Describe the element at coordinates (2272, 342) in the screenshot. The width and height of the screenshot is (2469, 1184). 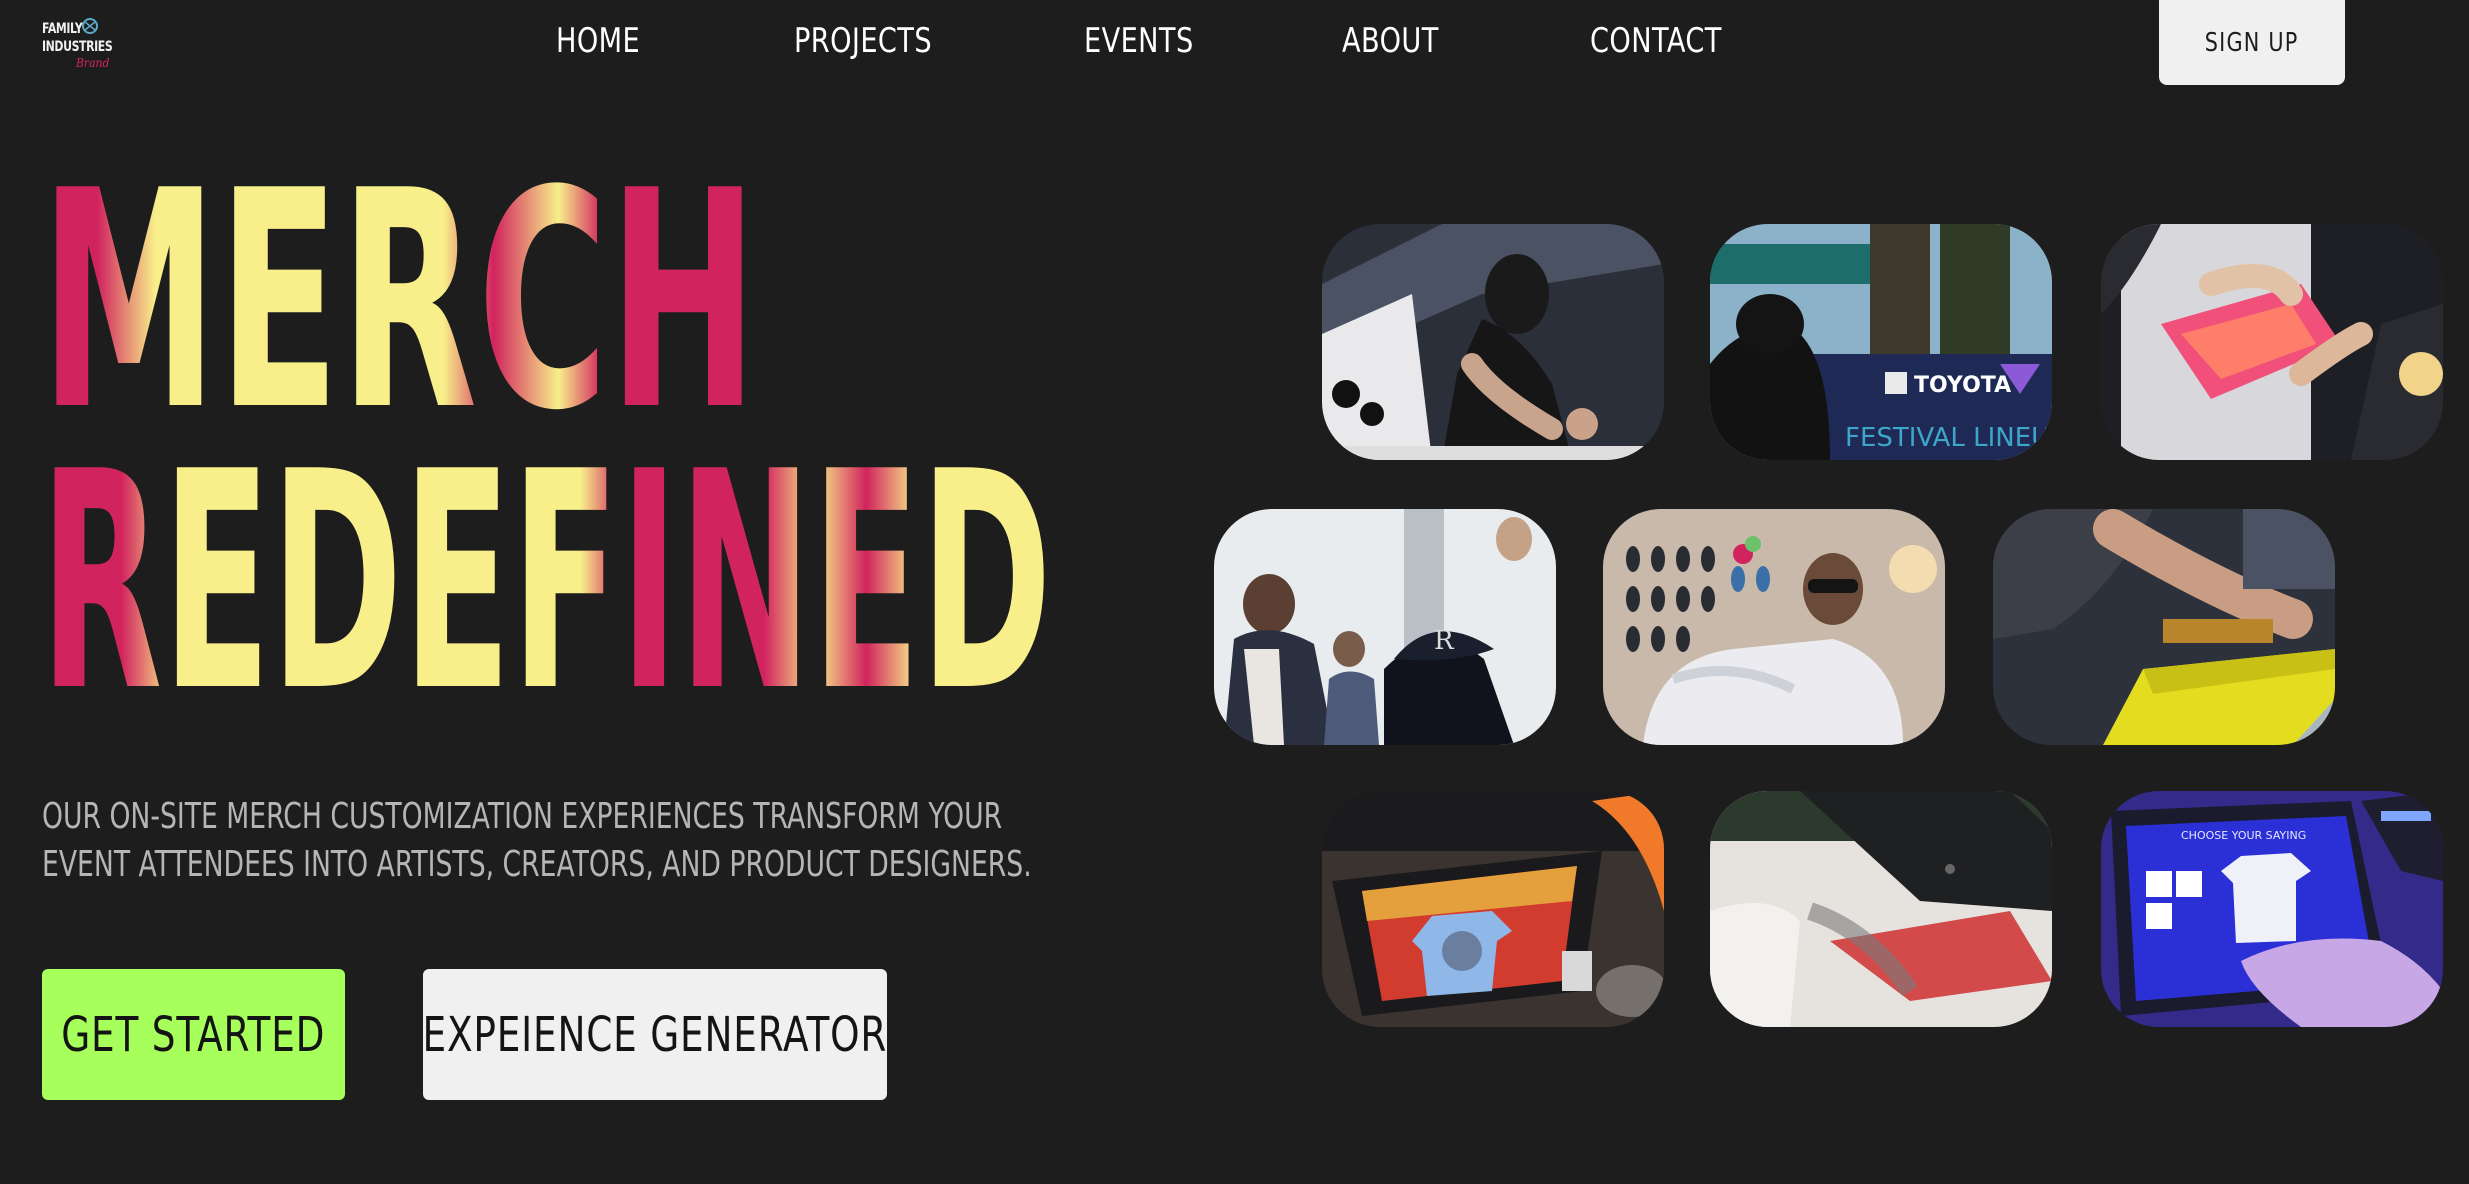
I see `photo-pink-squeegee` at that location.